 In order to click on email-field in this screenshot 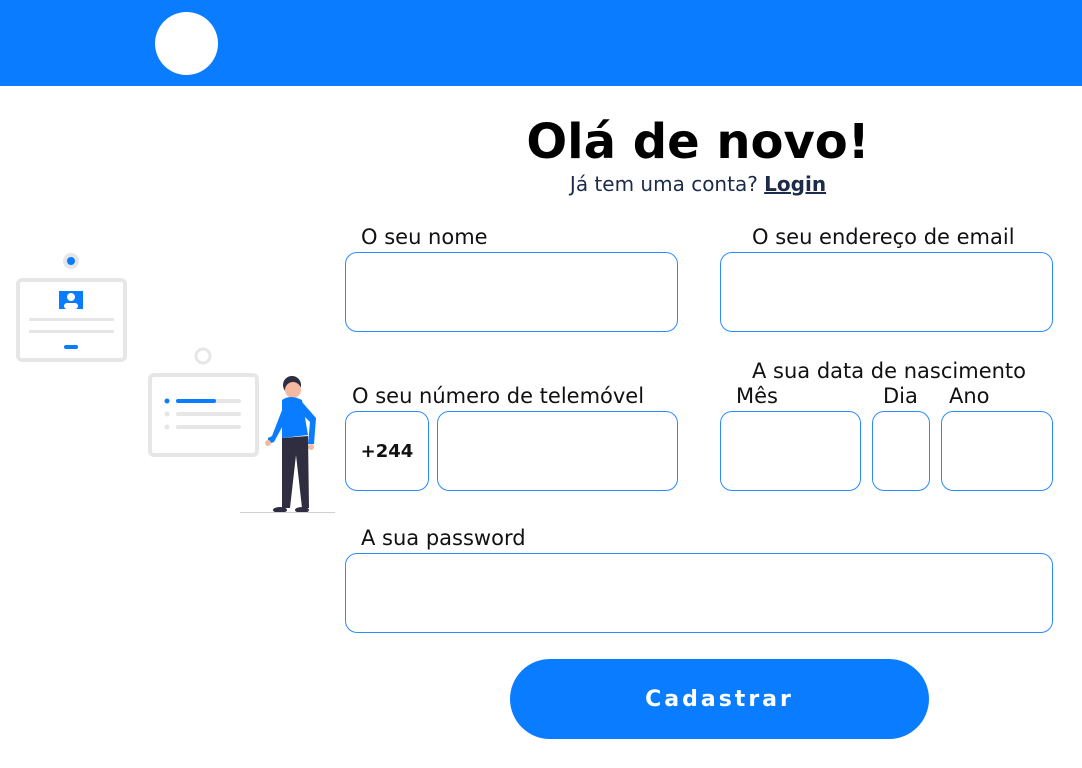, I will do `click(886, 292)`.